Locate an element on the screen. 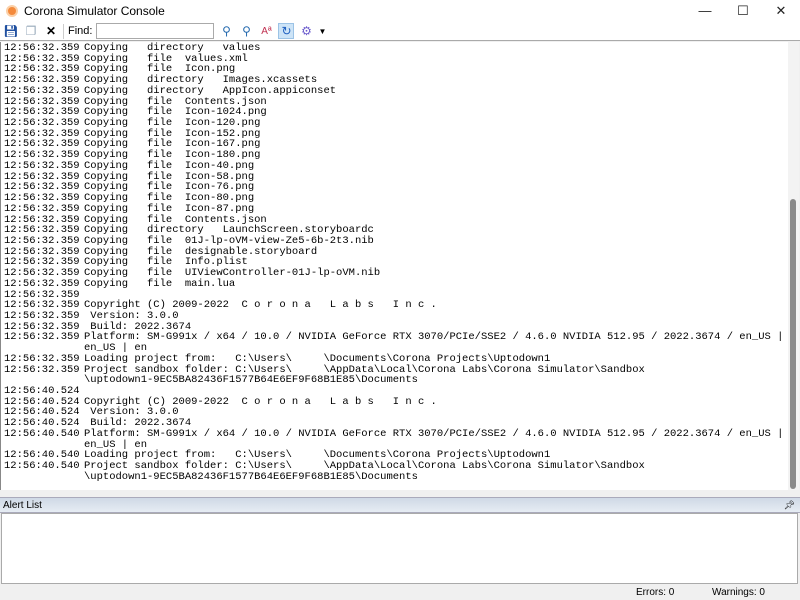  console-line: 12:56:32.359 Copying file Icon-87.png is located at coordinates (396, 209).